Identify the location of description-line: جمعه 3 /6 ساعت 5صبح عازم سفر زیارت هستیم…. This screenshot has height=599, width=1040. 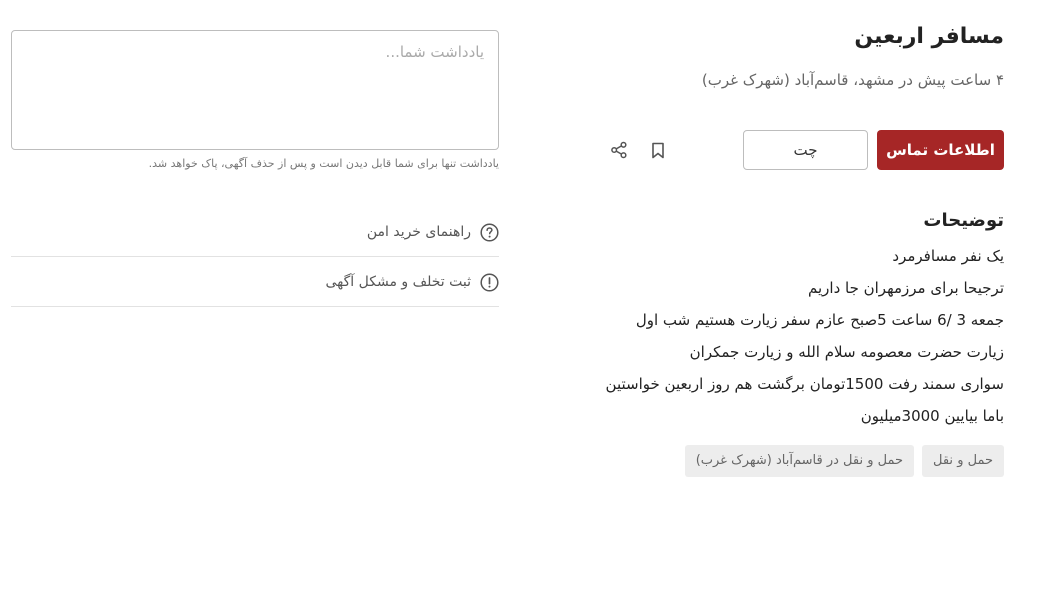
(819, 320).